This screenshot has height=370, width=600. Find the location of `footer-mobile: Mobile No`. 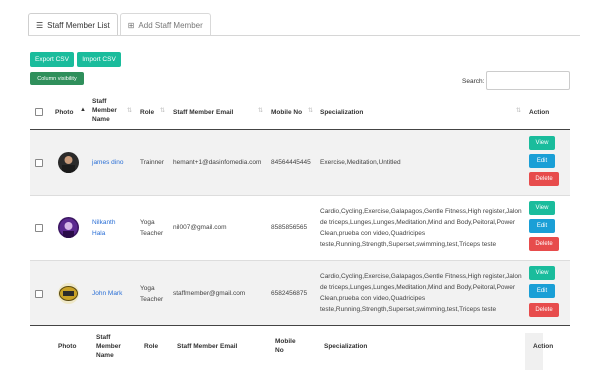

footer-mobile: Mobile No is located at coordinates (285, 346).